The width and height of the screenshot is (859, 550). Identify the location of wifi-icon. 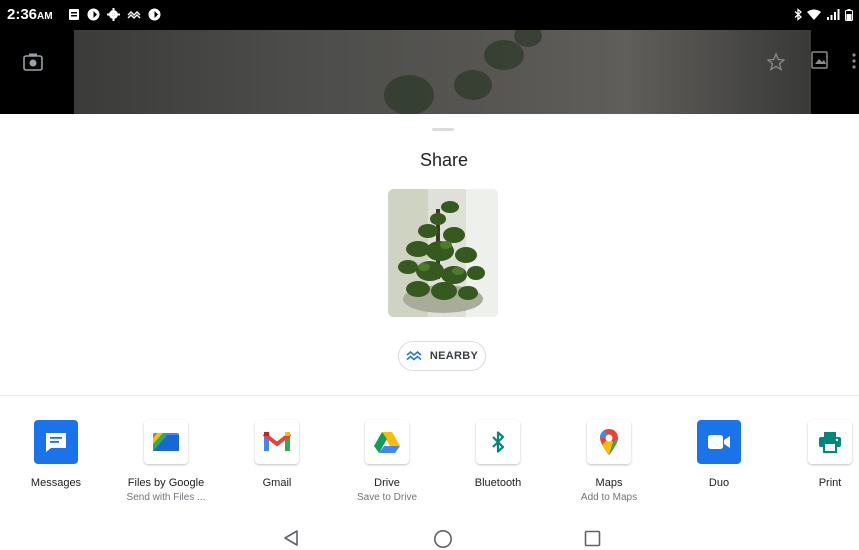
(814, 14).